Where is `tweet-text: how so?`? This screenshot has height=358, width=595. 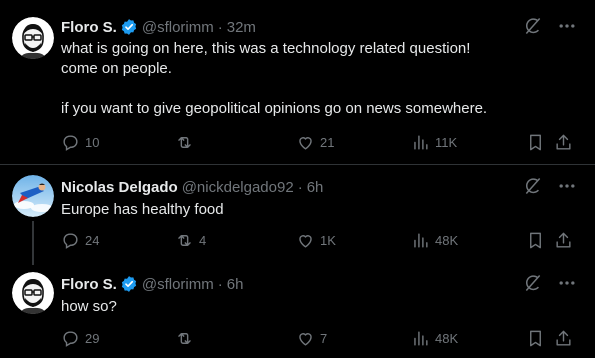
tweet-text: how so? is located at coordinates (89, 307).